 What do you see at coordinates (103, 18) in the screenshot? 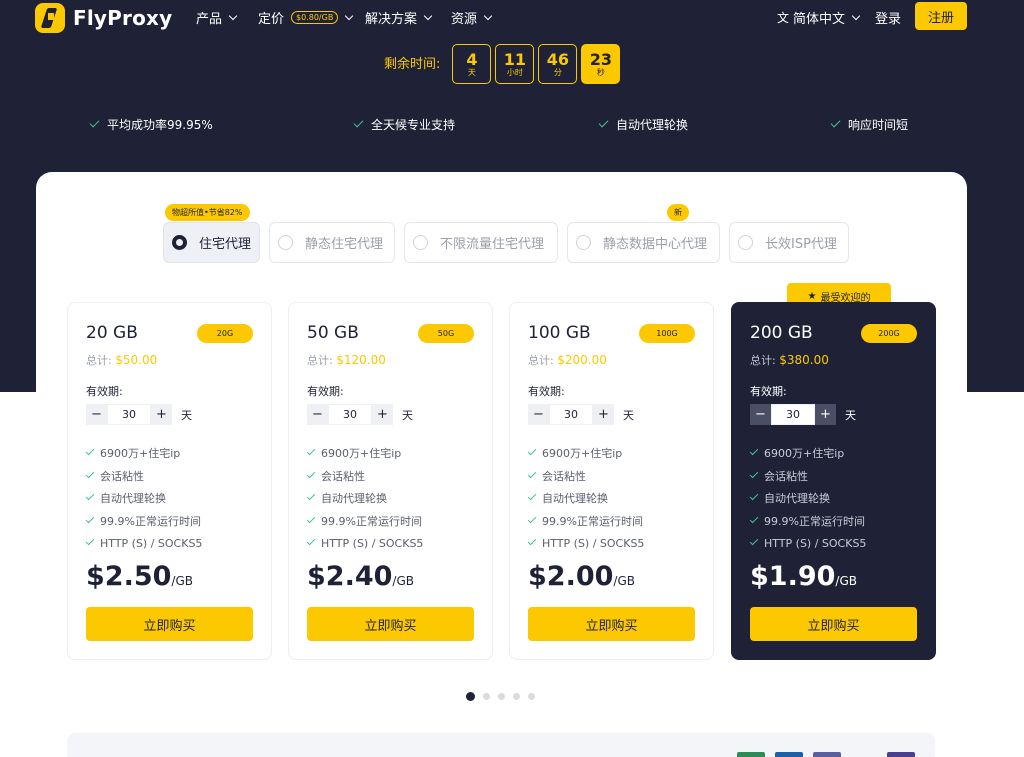
I see `brand-logo: FlyProxy` at bounding box center [103, 18].